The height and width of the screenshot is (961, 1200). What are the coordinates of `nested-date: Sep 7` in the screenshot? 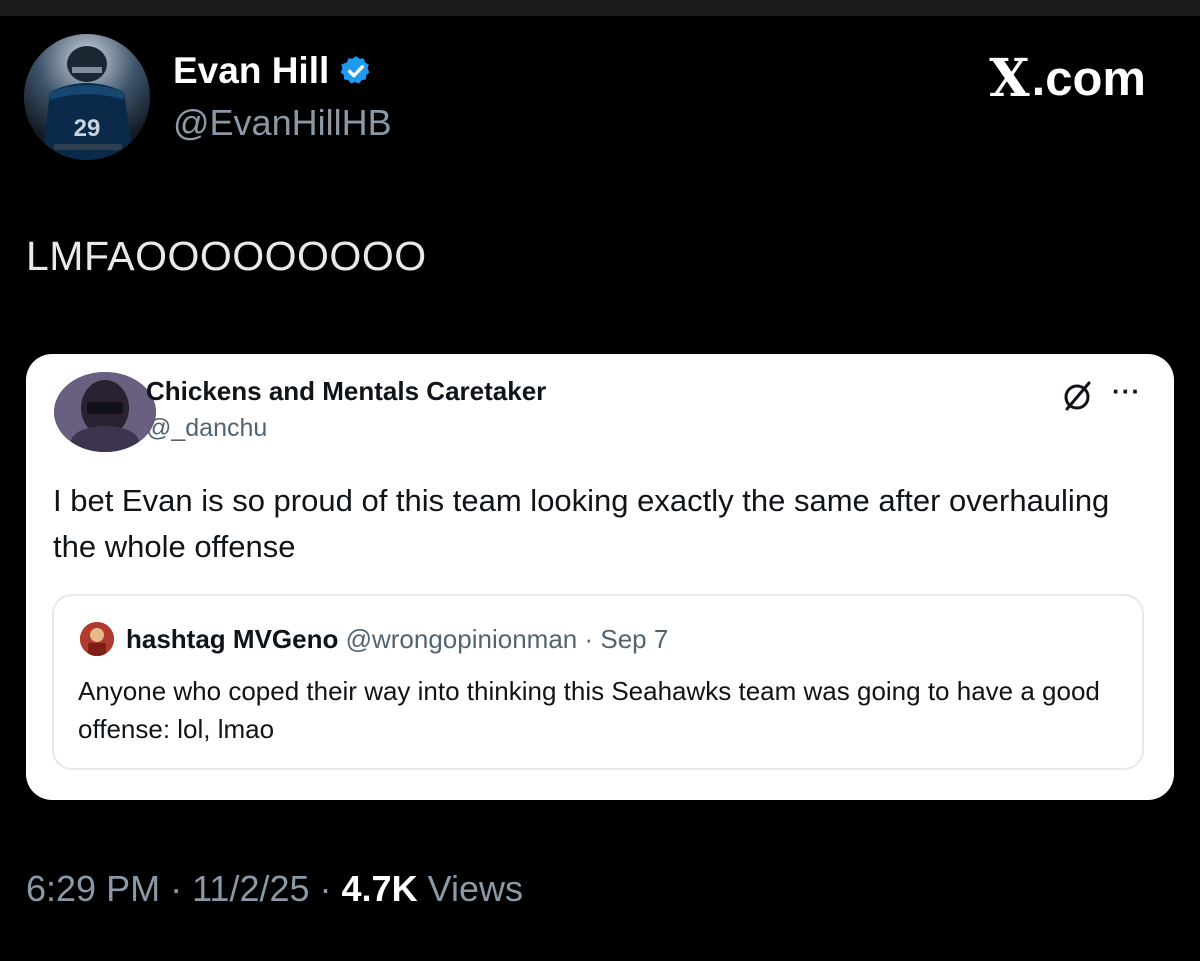 It's located at (634, 639).